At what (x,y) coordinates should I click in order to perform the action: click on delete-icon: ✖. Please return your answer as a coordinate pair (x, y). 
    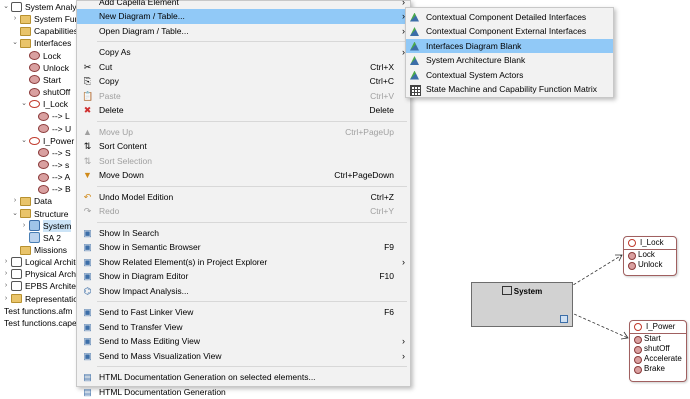
    Looking at the image, I should click on (87, 110).